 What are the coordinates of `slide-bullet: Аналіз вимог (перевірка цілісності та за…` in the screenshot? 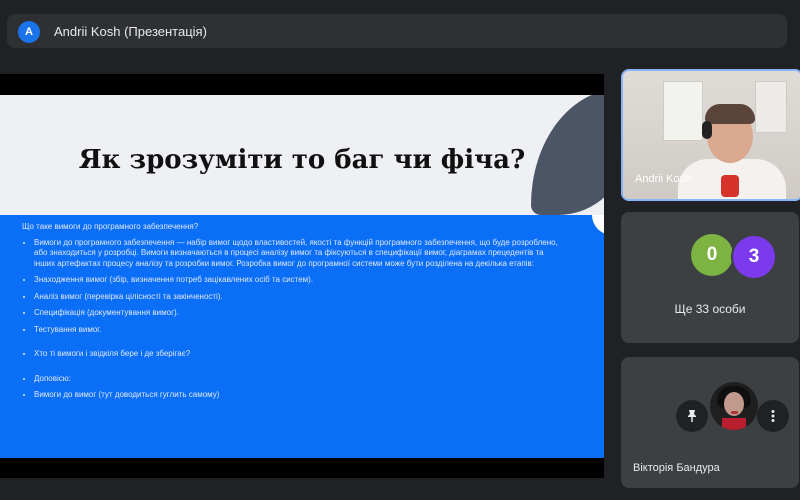 It's located at (298, 297).